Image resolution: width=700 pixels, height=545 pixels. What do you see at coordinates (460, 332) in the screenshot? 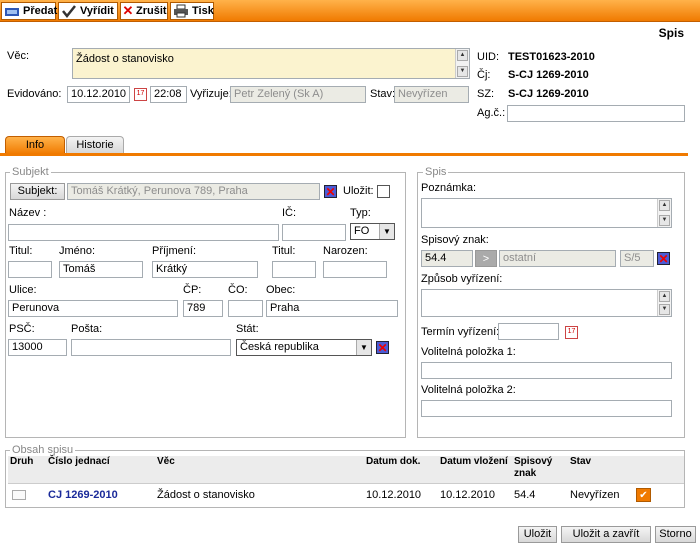
I see `termin-label: Termín vyřízení:` at bounding box center [460, 332].